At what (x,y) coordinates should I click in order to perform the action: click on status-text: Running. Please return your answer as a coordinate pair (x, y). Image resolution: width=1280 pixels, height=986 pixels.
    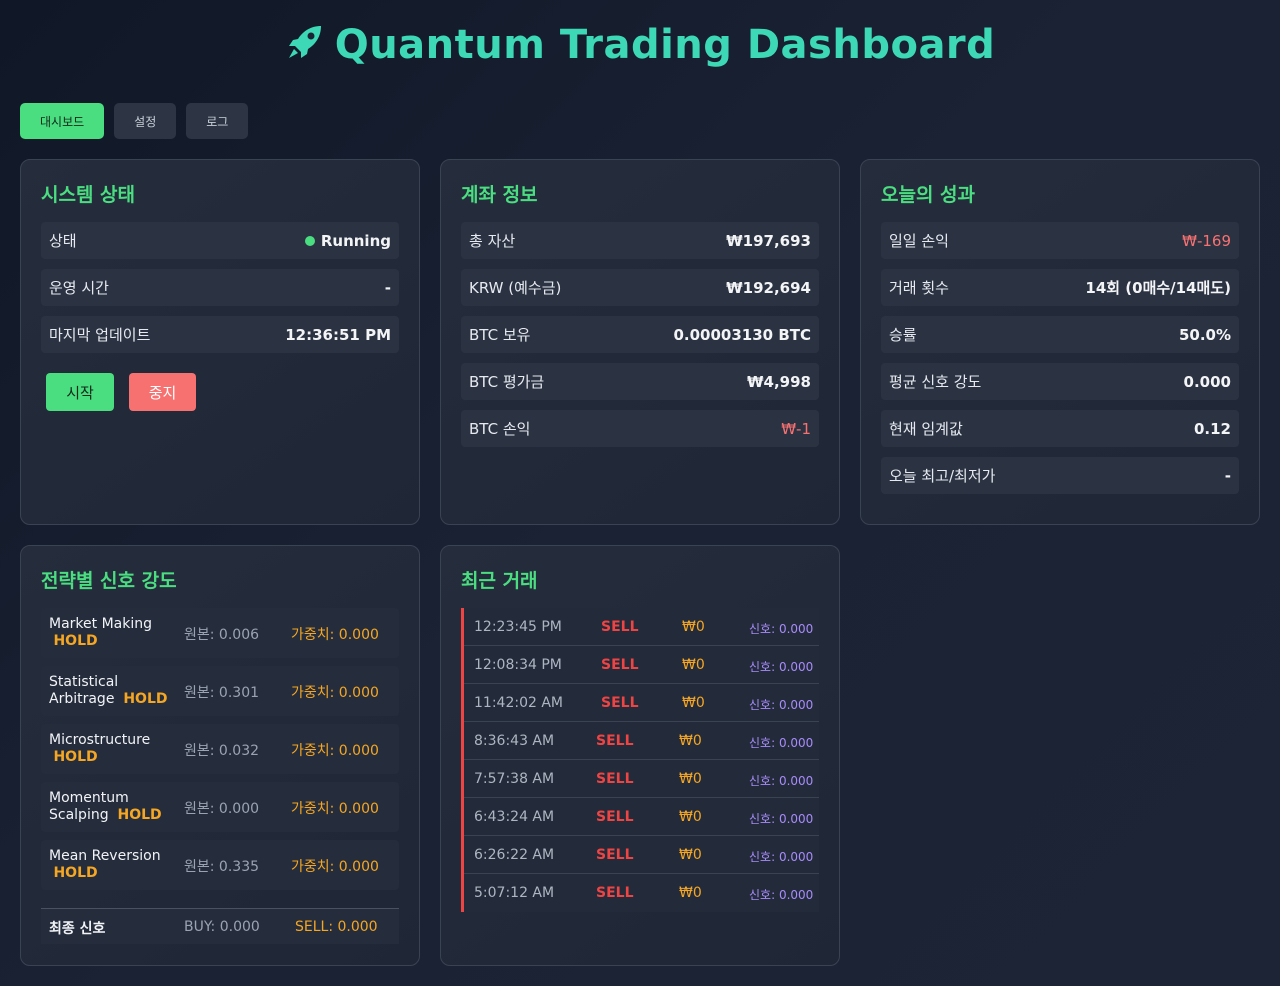
    Looking at the image, I should click on (355, 240).